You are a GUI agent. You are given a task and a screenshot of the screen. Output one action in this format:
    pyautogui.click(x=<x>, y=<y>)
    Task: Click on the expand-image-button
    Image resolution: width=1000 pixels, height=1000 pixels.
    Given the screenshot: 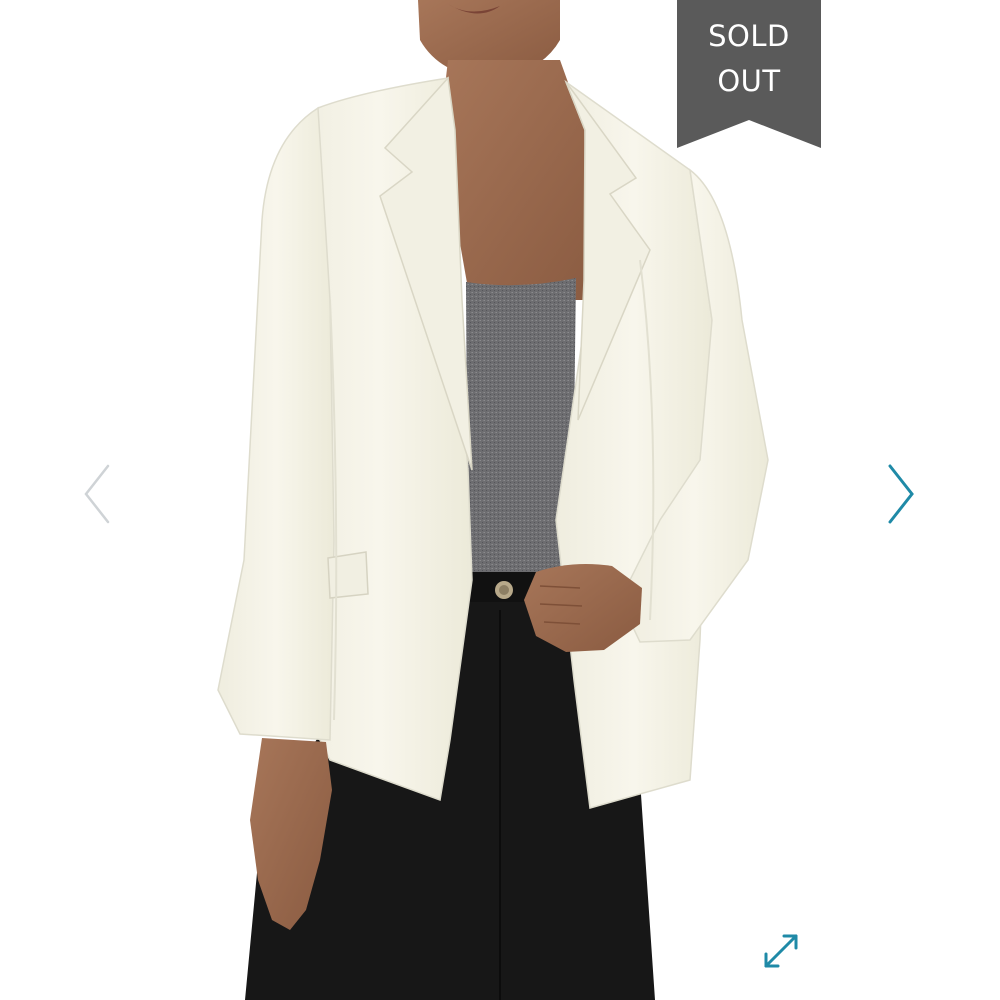 What is the action you would take?
    pyautogui.click(x=781, y=951)
    